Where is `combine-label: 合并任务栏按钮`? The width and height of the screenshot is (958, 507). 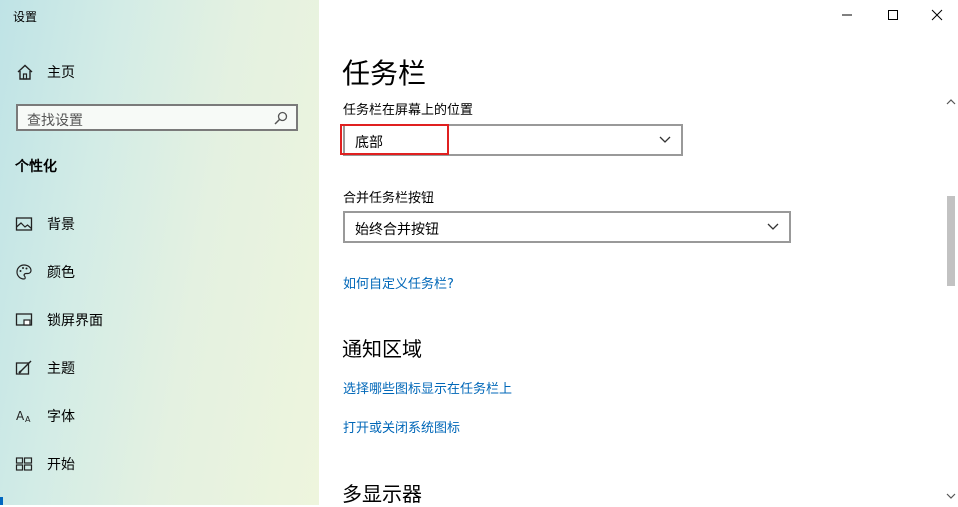 combine-label: 合并任务栏按钮 is located at coordinates (389, 198).